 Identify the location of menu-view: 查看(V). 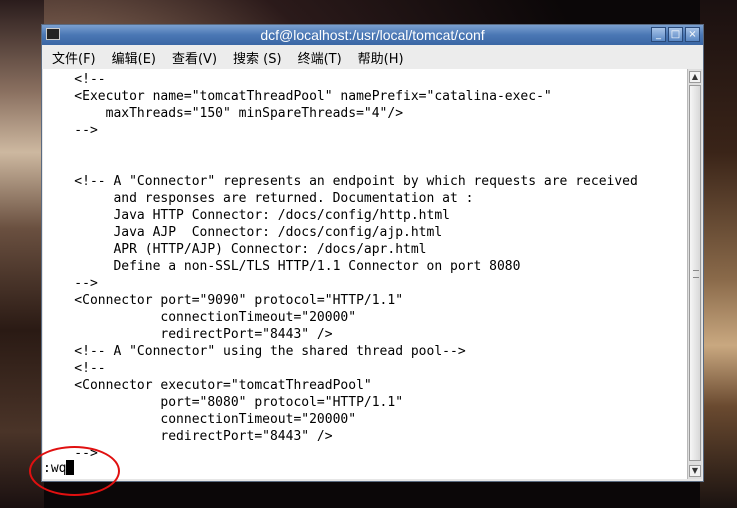
(194, 57).